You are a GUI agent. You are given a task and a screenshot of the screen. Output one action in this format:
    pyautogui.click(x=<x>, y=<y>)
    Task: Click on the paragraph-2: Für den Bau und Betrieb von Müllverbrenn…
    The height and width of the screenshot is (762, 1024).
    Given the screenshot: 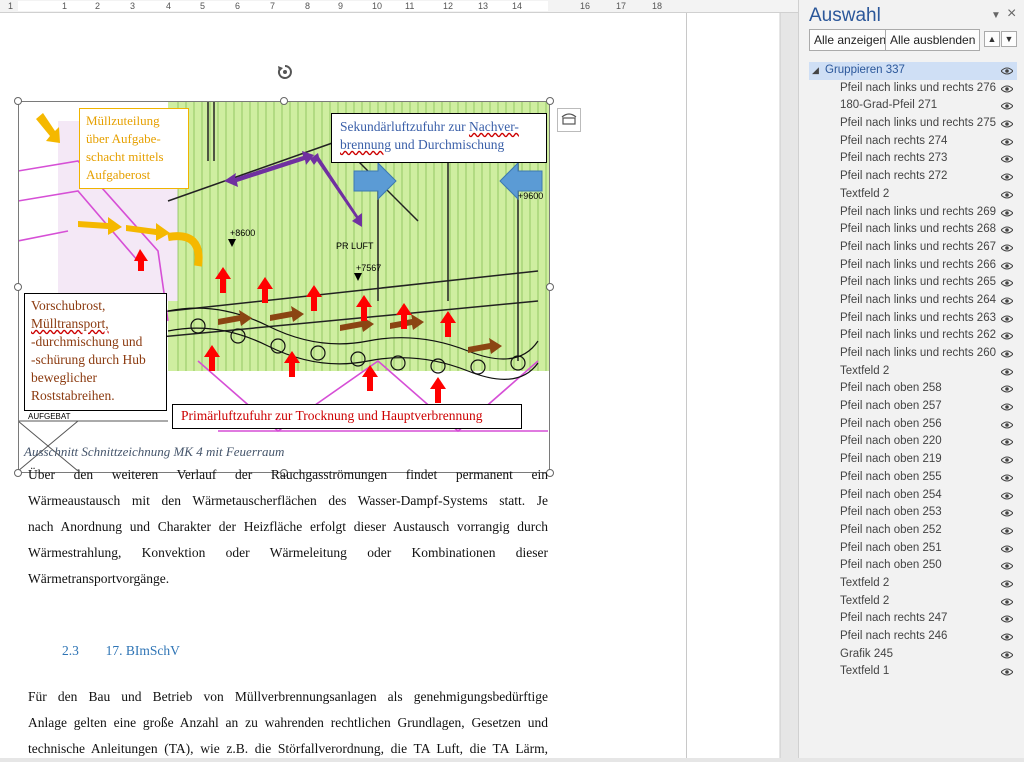 What is the action you would take?
    pyautogui.click(x=288, y=723)
    